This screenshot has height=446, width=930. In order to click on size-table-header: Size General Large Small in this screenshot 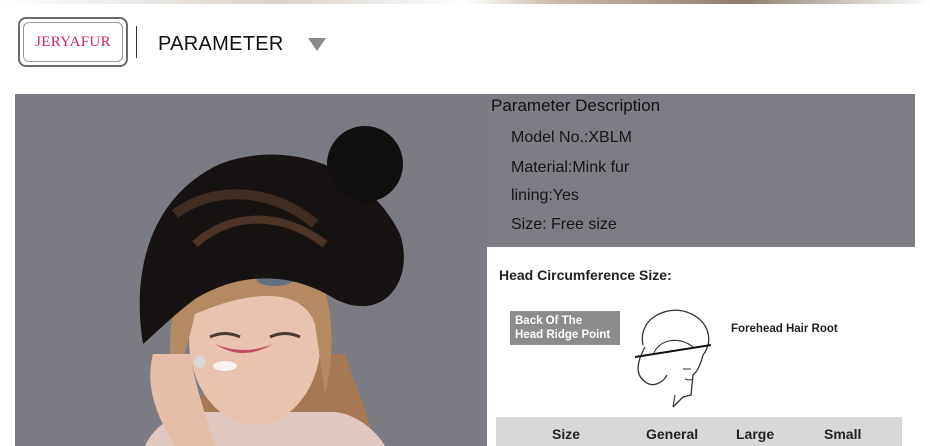, I will do `click(699, 431)`.